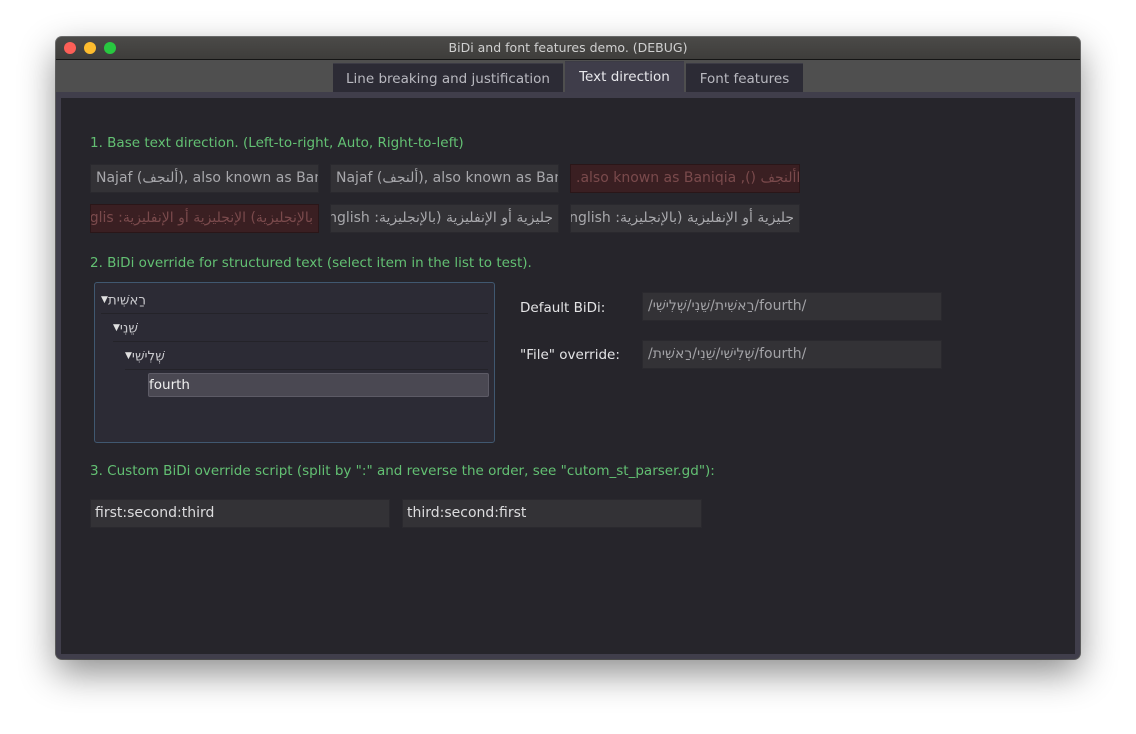  Describe the element at coordinates (570, 355) in the screenshot. I see `file-override-label: "File" override:` at that location.